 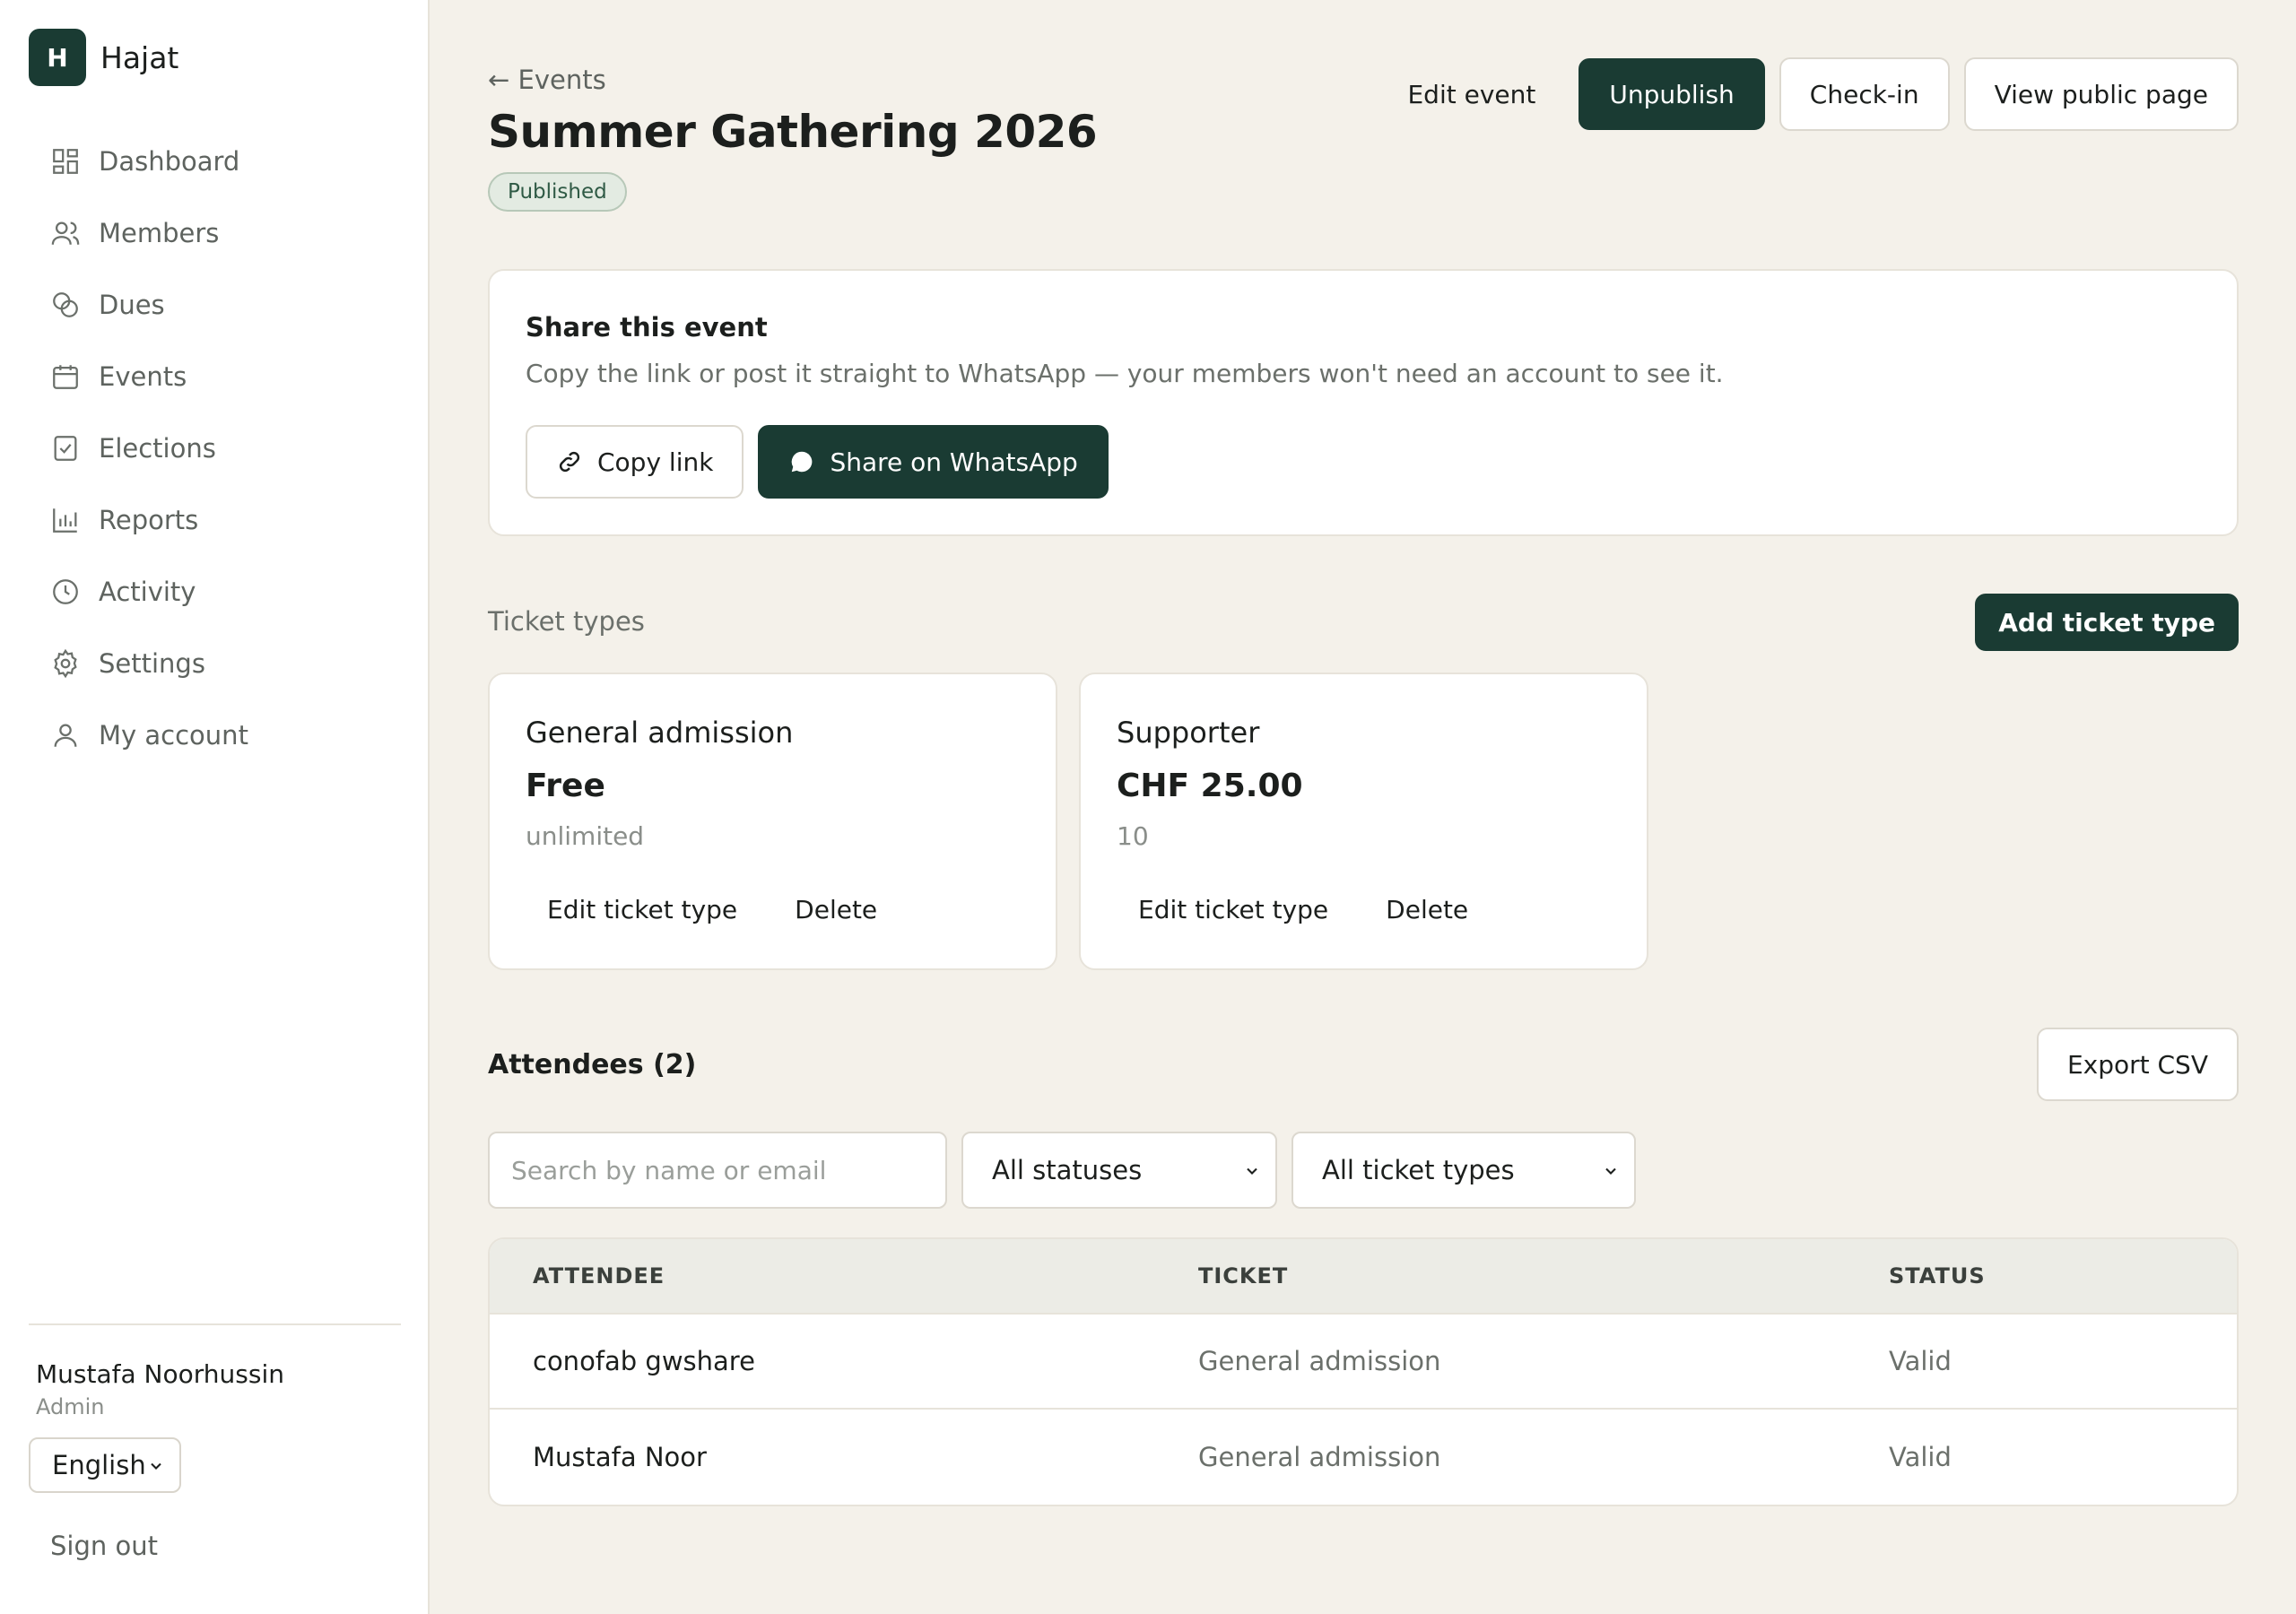 What do you see at coordinates (65, 735) in the screenshot?
I see `user-icon` at bounding box center [65, 735].